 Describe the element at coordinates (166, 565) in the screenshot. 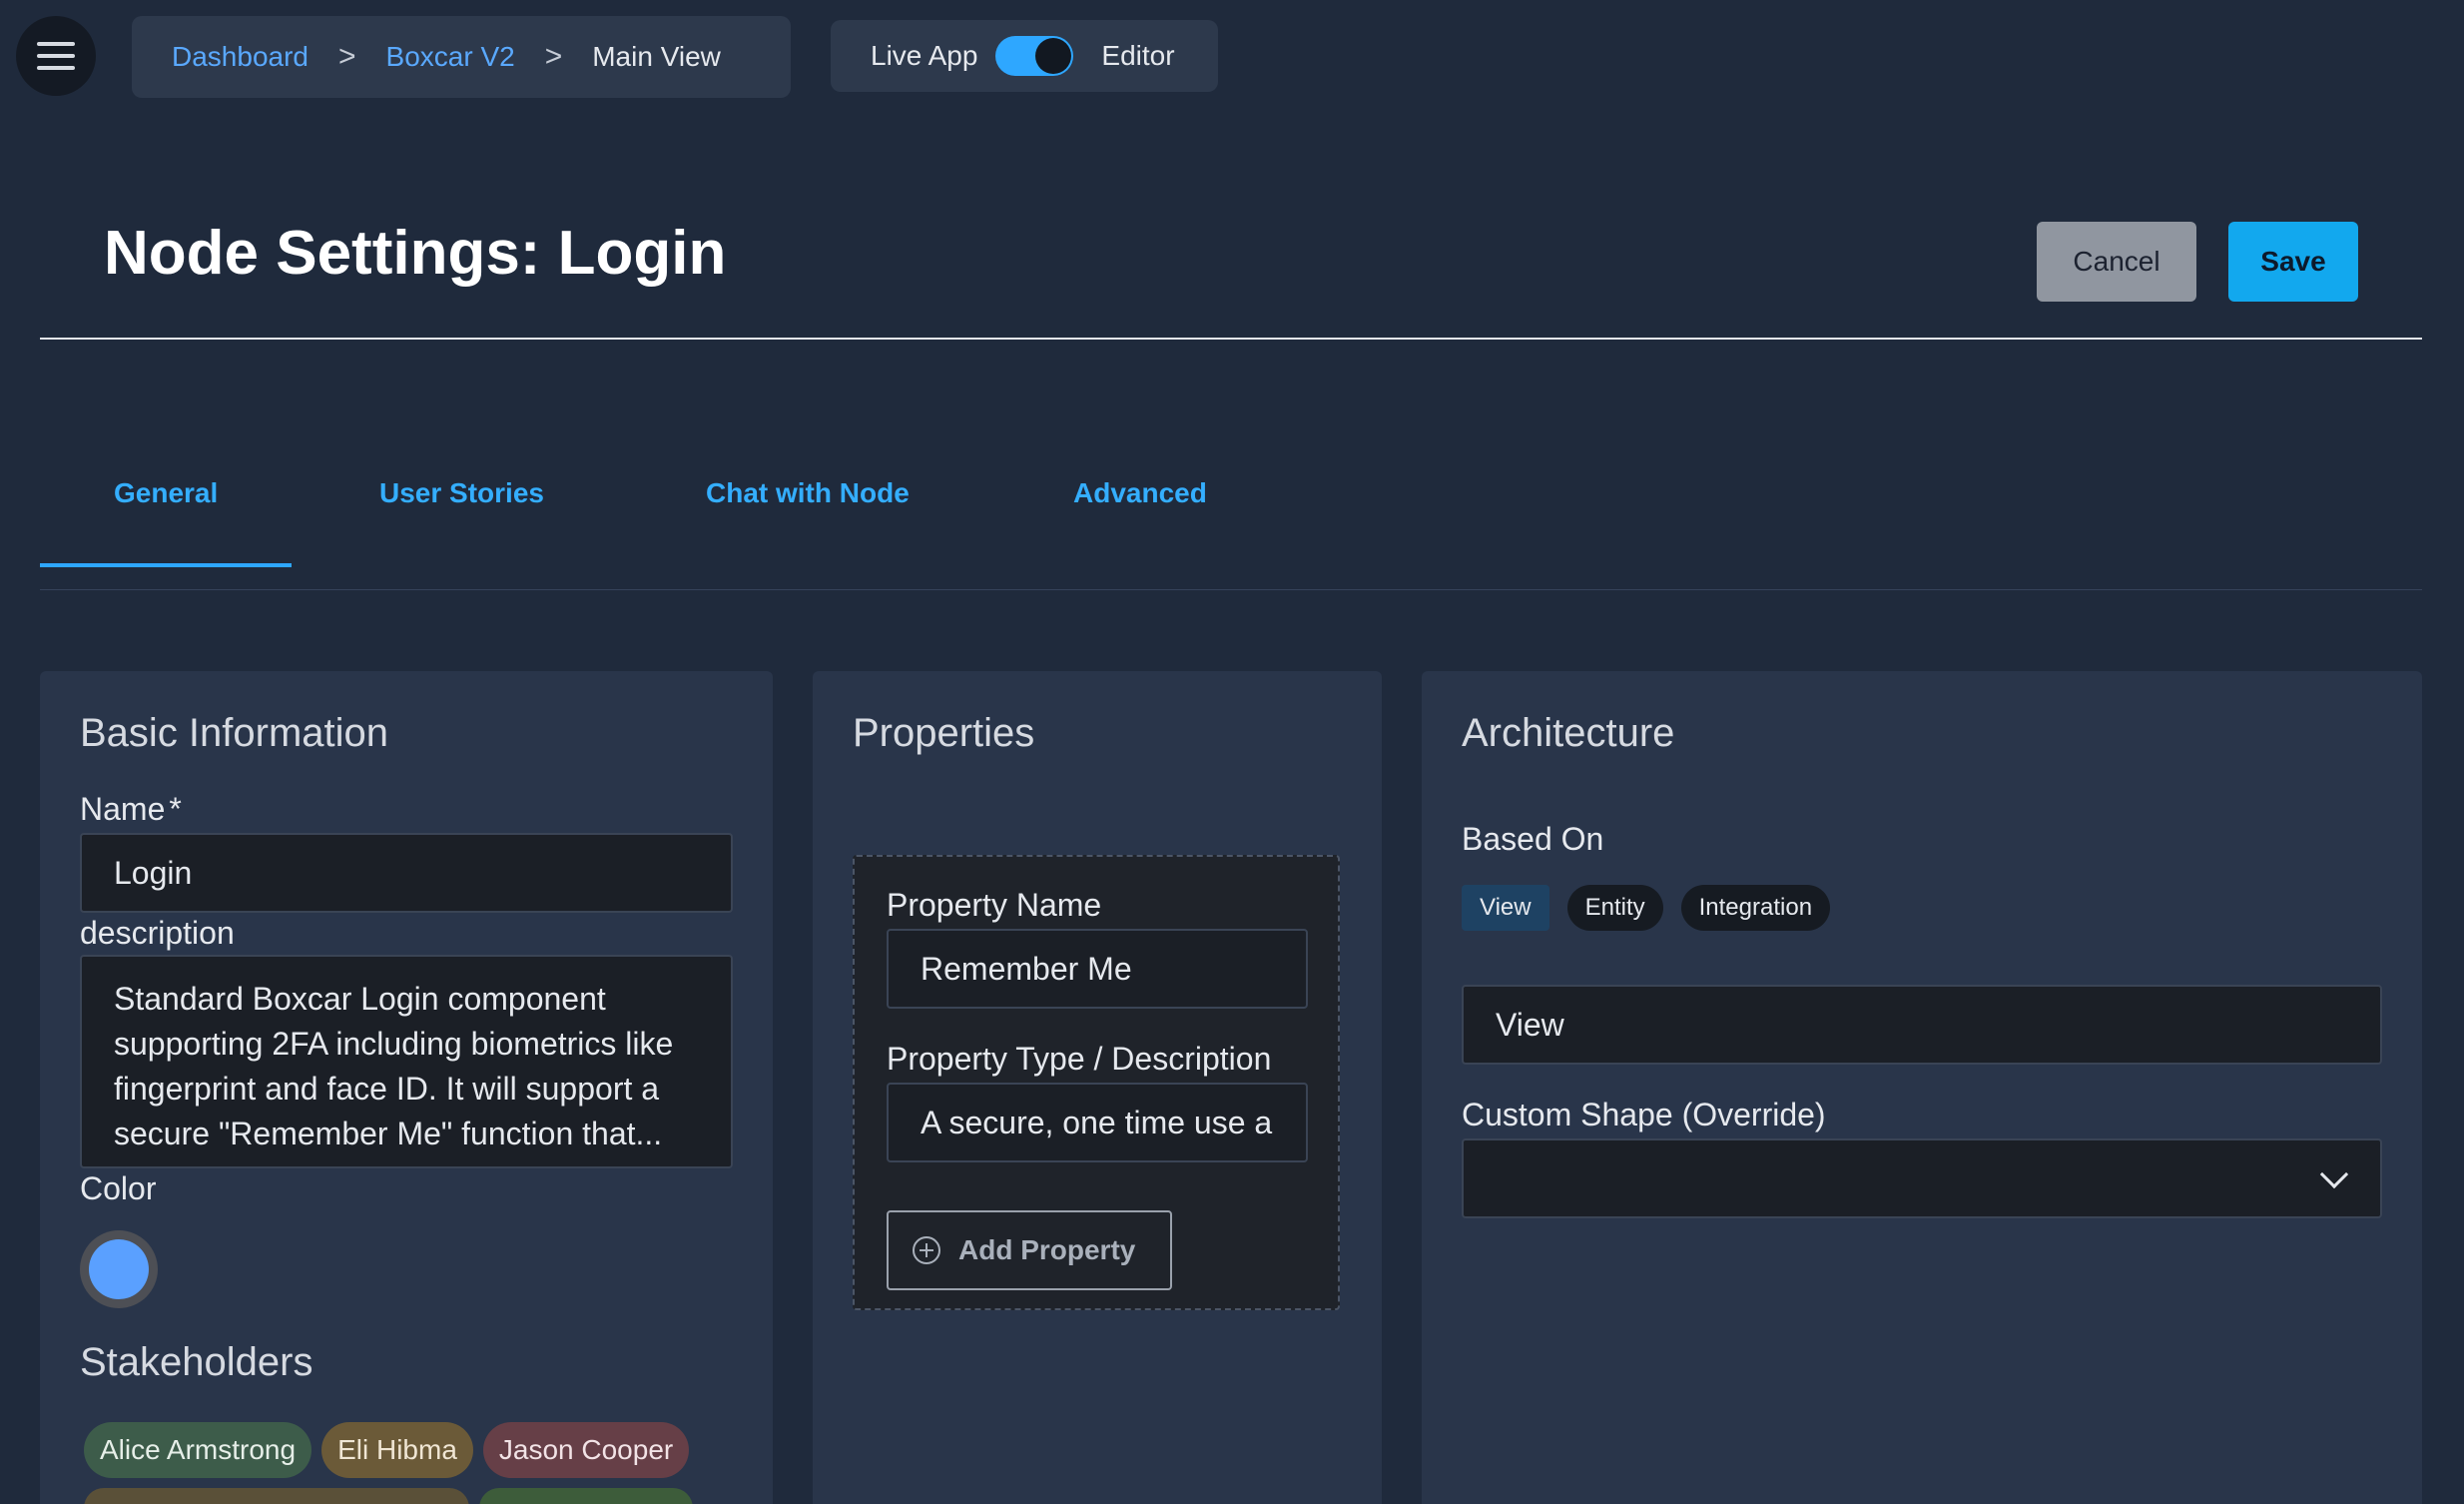

I see `active-tab-indicator` at that location.